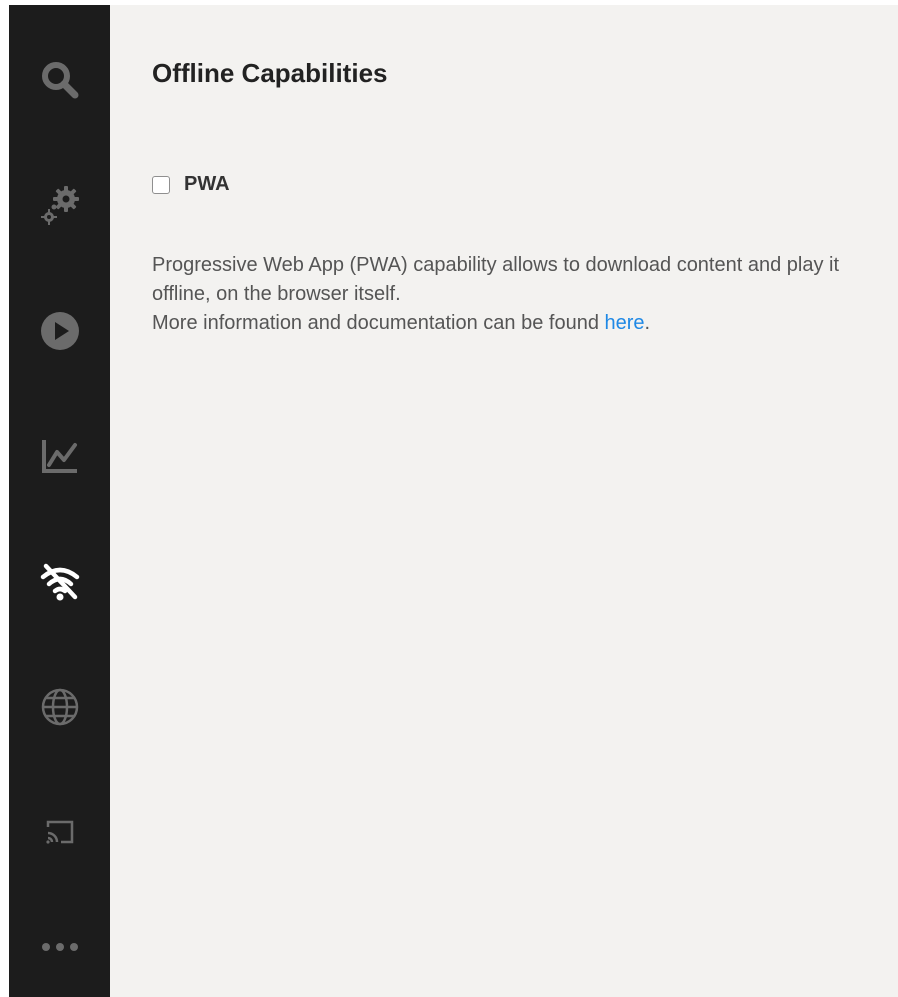  I want to click on sidebar-item-language, so click(59, 707).